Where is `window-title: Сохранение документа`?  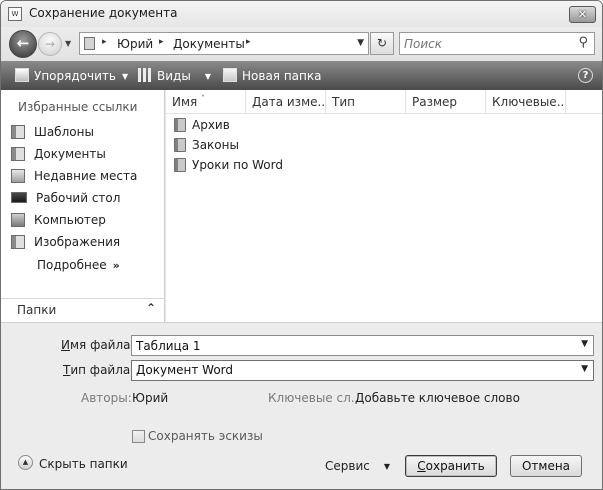
window-title: Сохранение документа is located at coordinates (103, 13).